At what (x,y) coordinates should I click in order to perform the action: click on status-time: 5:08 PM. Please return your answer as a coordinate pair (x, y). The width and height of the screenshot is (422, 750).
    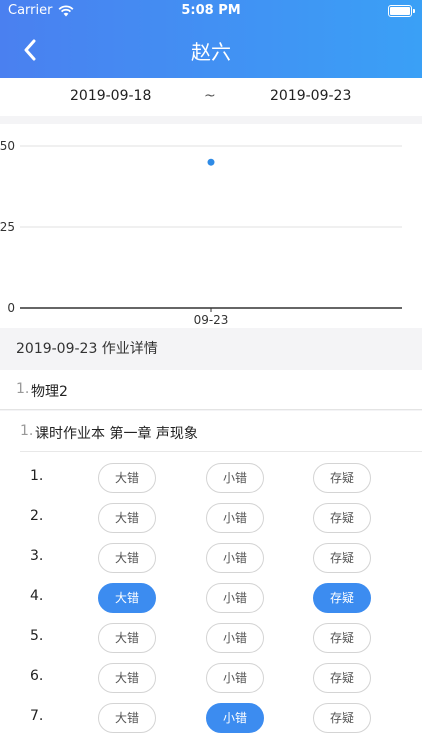
    Looking at the image, I should click on (211, 10).